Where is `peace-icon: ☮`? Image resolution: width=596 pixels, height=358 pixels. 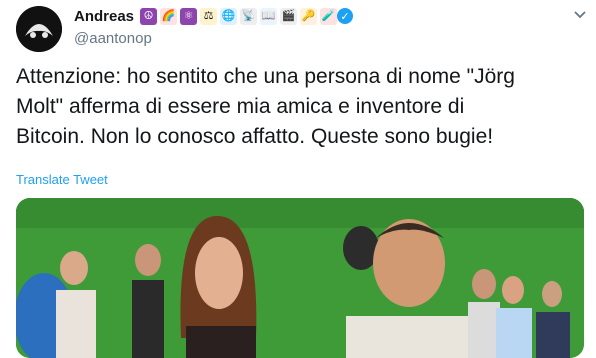 peace-icon: ☮ is located at coordinates (149, 16).